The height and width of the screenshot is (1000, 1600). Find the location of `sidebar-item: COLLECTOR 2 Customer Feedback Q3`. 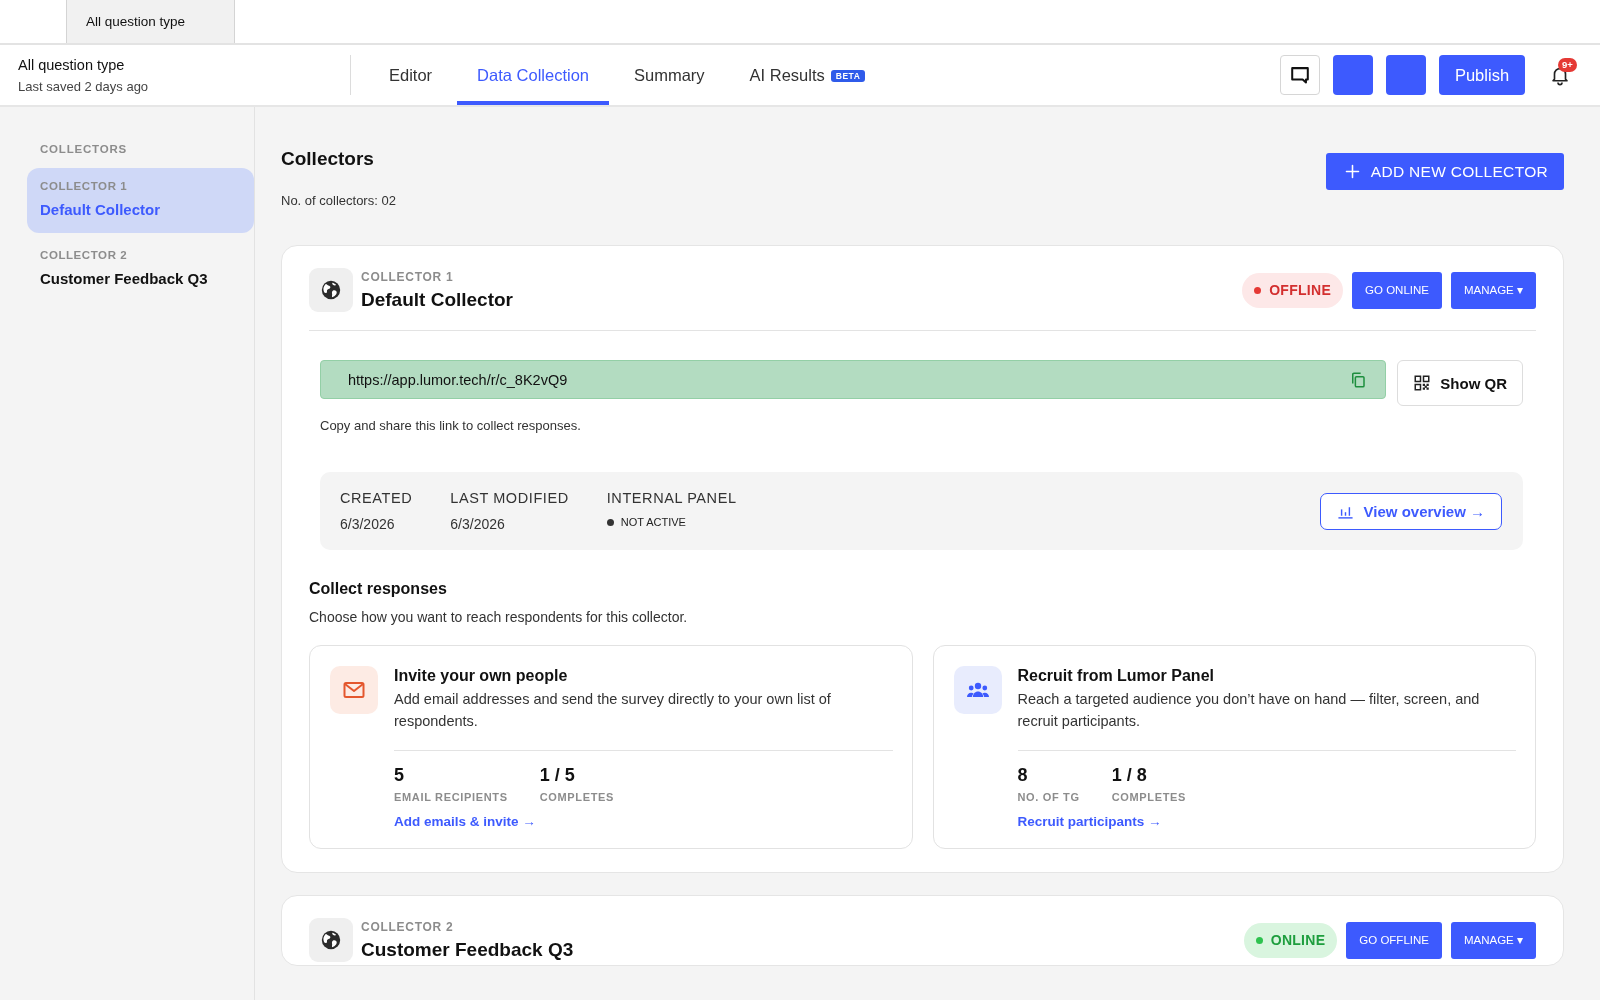

sidebar-item: COLLECTOR 2 Customer Feedback Q3 is located at coordinates (140, 269).